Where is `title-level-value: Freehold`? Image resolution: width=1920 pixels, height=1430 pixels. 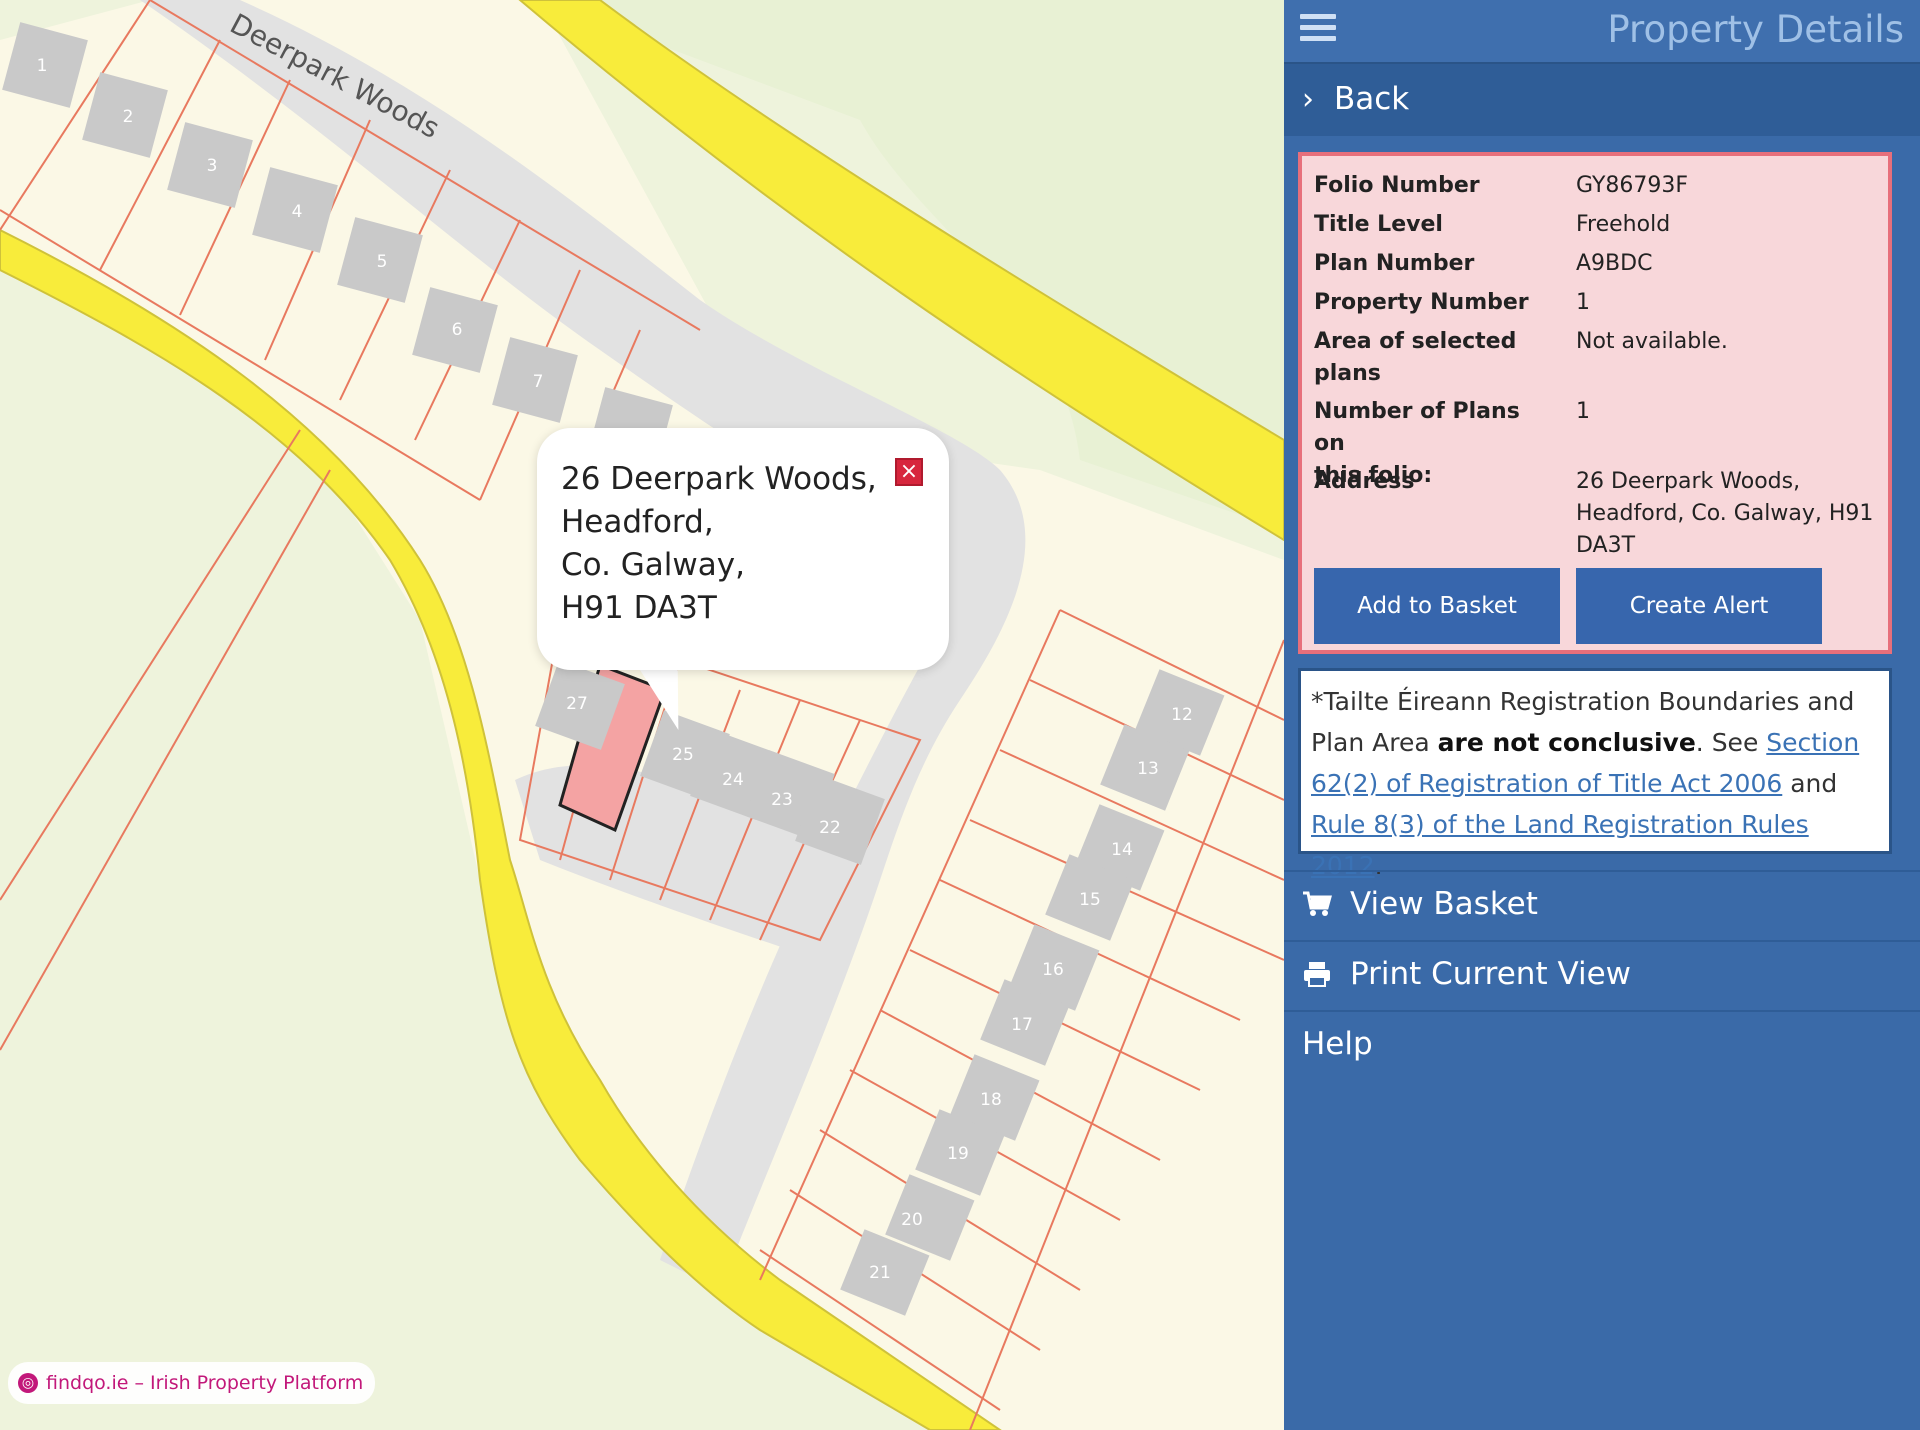
title-level-value: Freehold is located at coordinates (1623, 224).